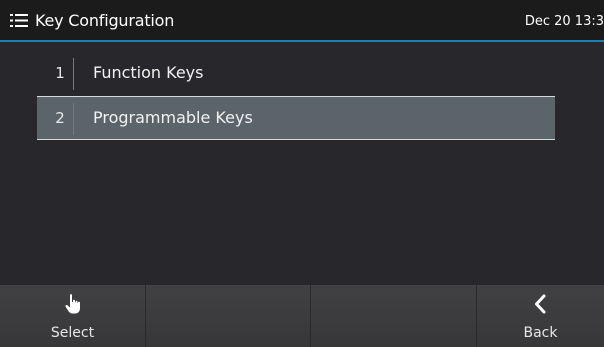 The image size is (604, 347). I want to click on date-time: Dec 20 13:3, so click(564, 21).